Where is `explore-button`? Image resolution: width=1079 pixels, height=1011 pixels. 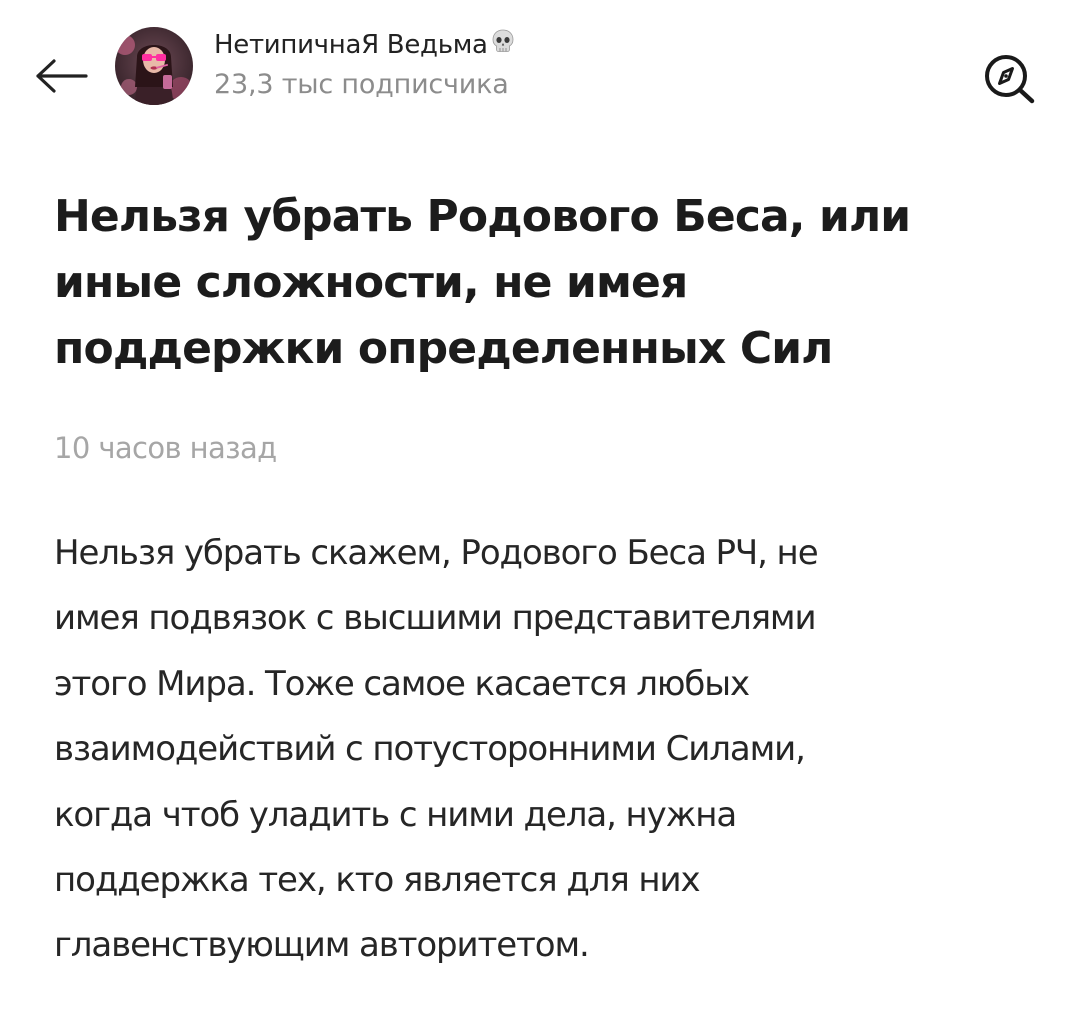
explore-button is located at coordinates (1010, 78).